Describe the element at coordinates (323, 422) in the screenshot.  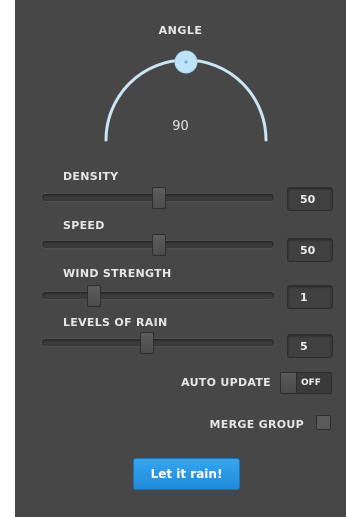
I see `merge-group-checkbox` at that location.